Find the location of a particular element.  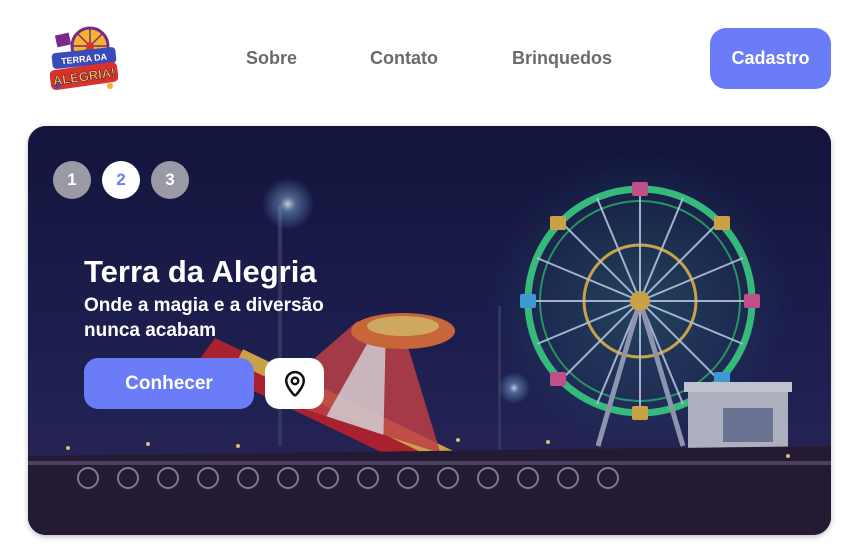

ferris-wheel-logo-icon: TERRA DA ALEGRIA! is located at coordinates (84, 58).